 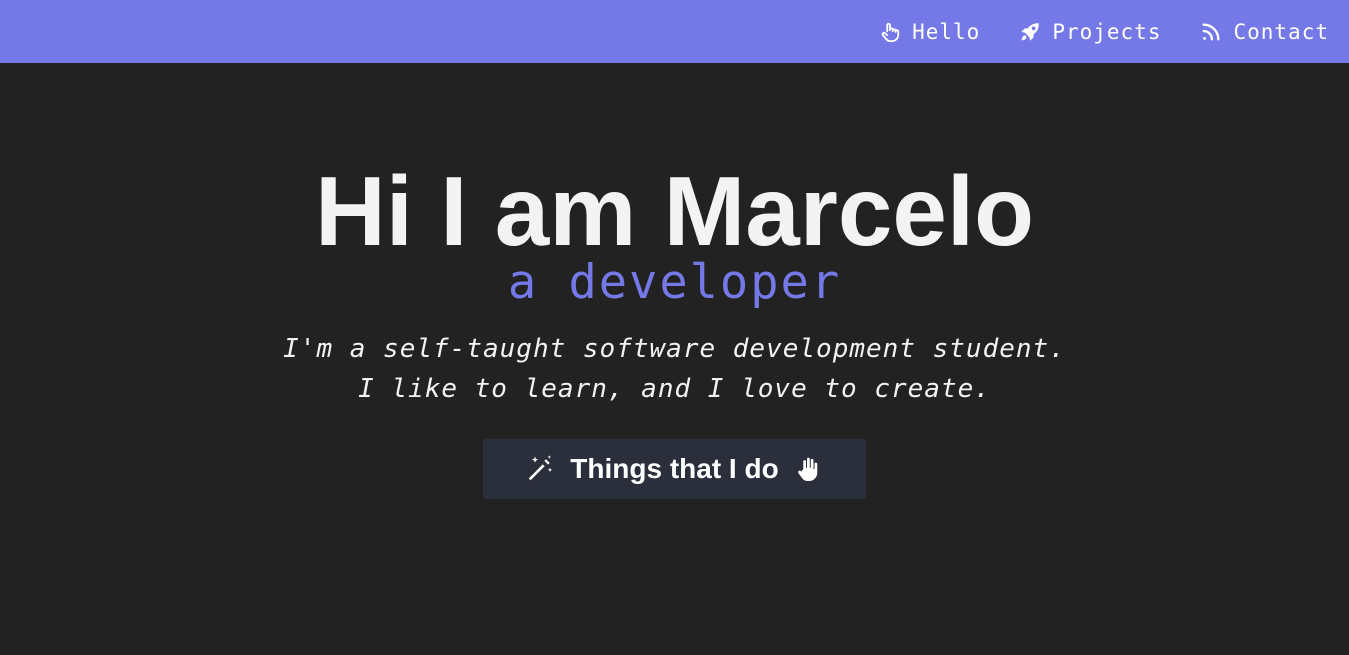 I want to click on nav-item-label: Projects, so click(x=1107, y=31).